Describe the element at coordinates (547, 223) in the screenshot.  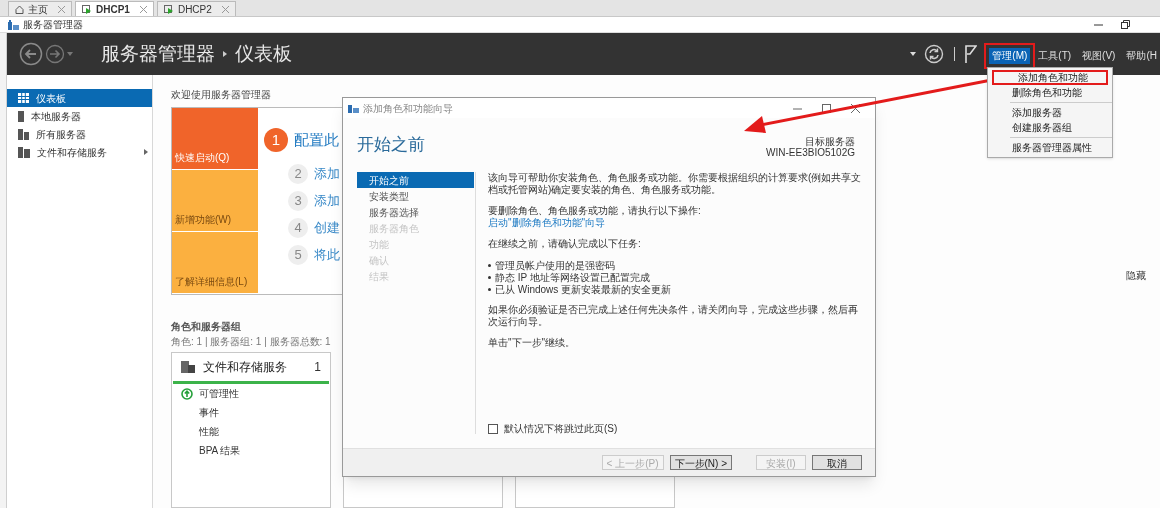
I see `link: 启动"删除角色和功能"向导` at that location.